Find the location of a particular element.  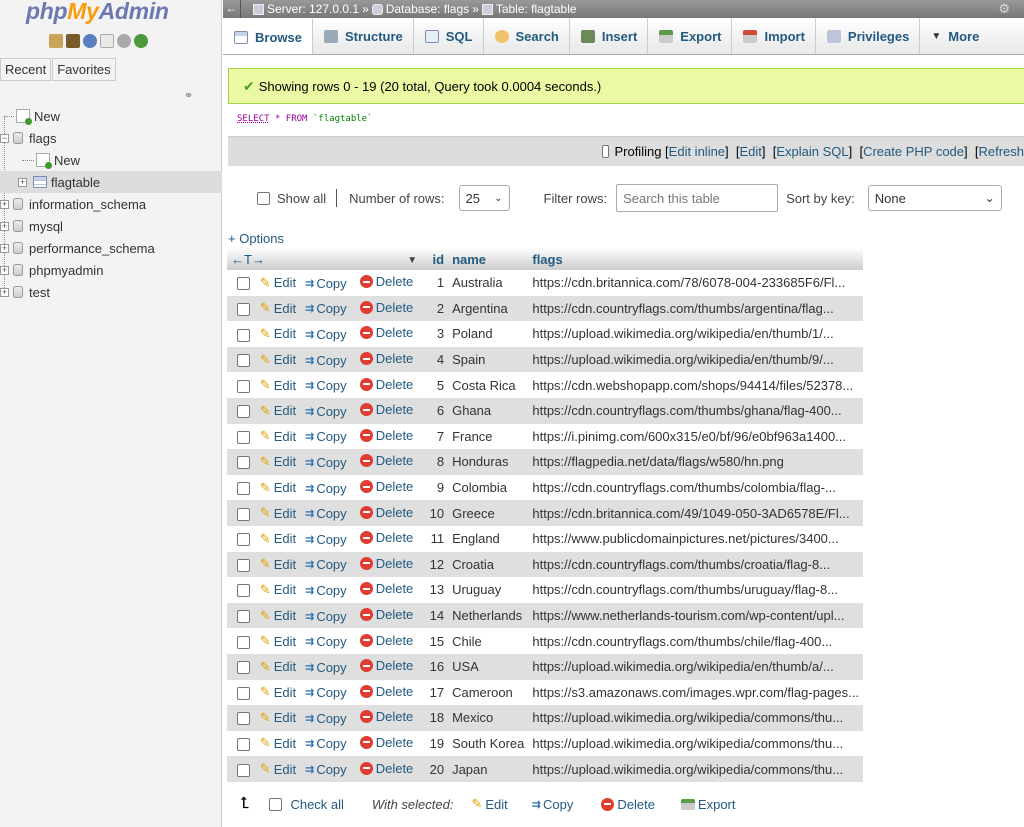

cell-id: 1 is located at coordinates (435, 283).